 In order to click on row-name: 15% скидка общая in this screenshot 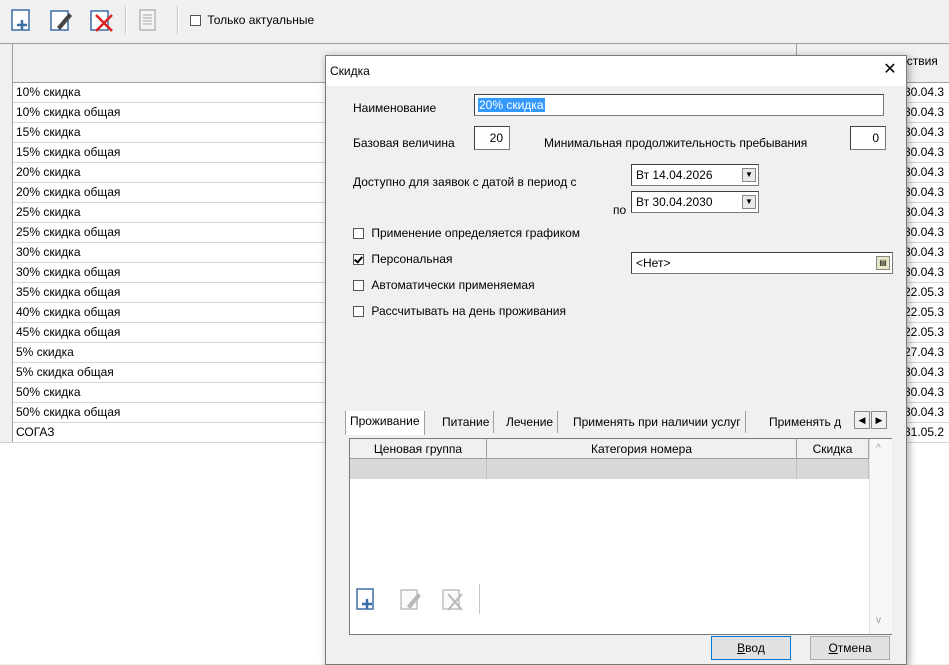, I will do `click(68, 152)`.